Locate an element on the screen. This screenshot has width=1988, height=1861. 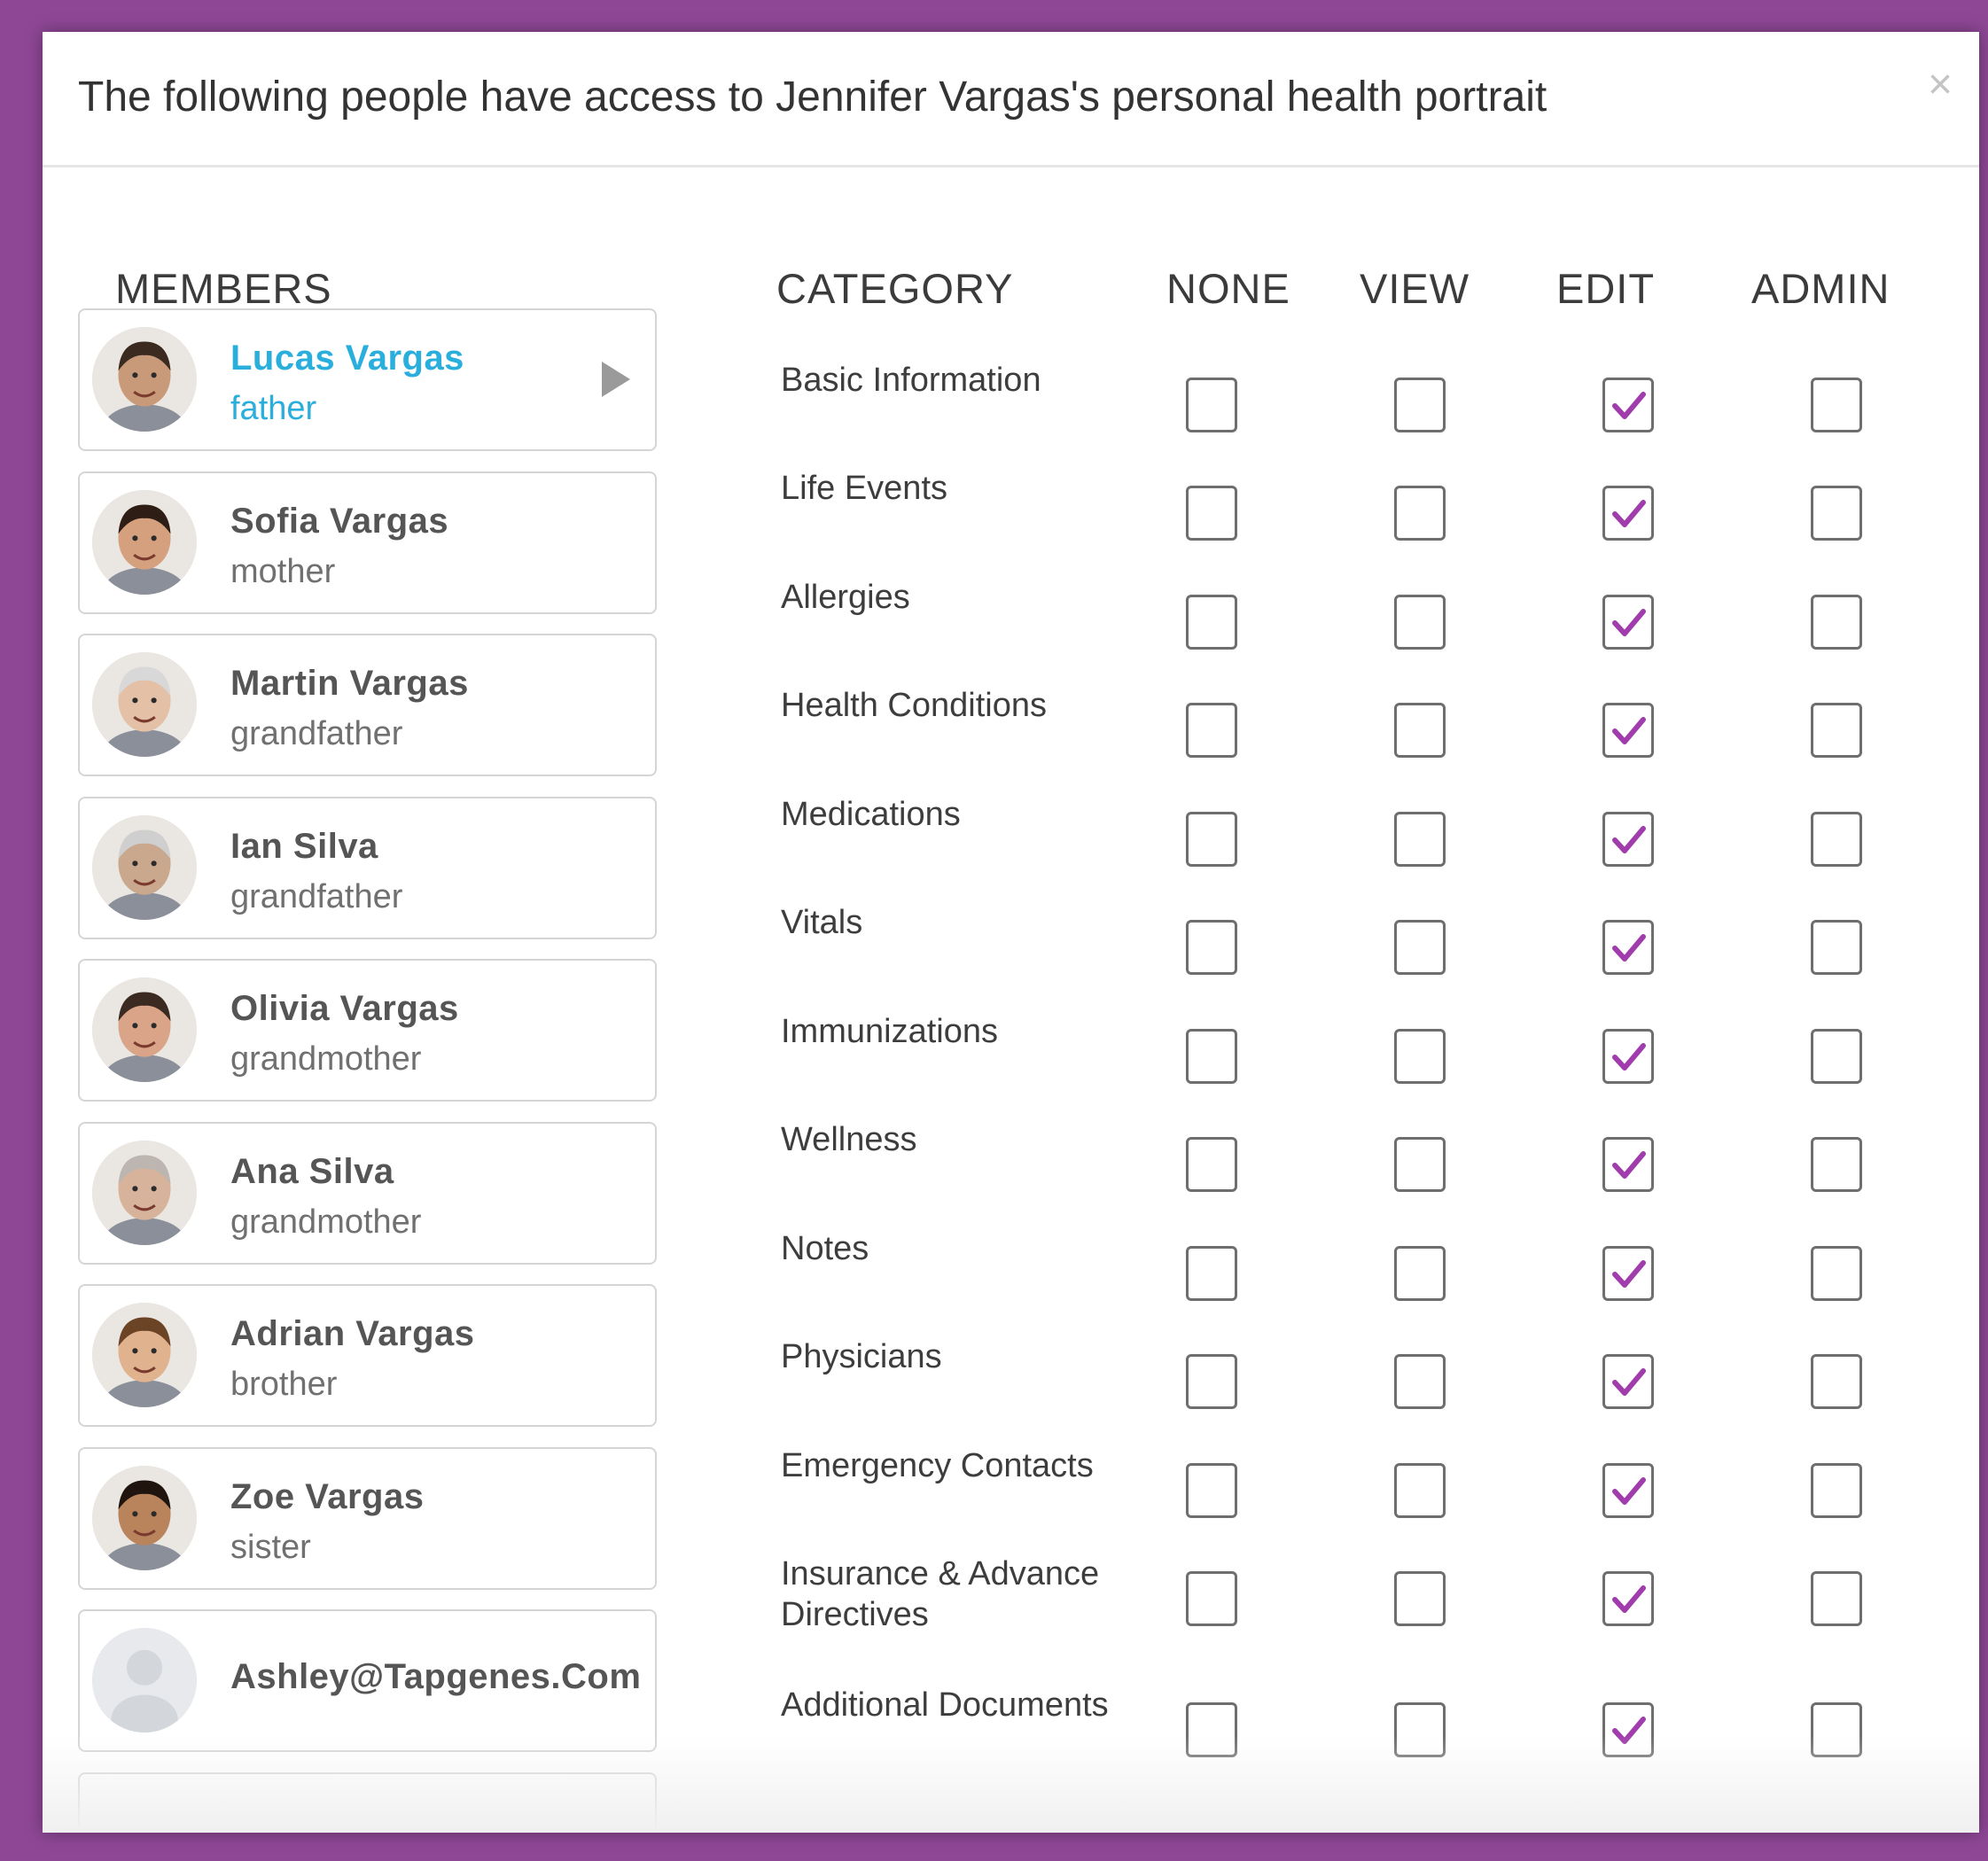
member-card: Ashley@Tapgenes.Com is located at coordinates (367, 1680).